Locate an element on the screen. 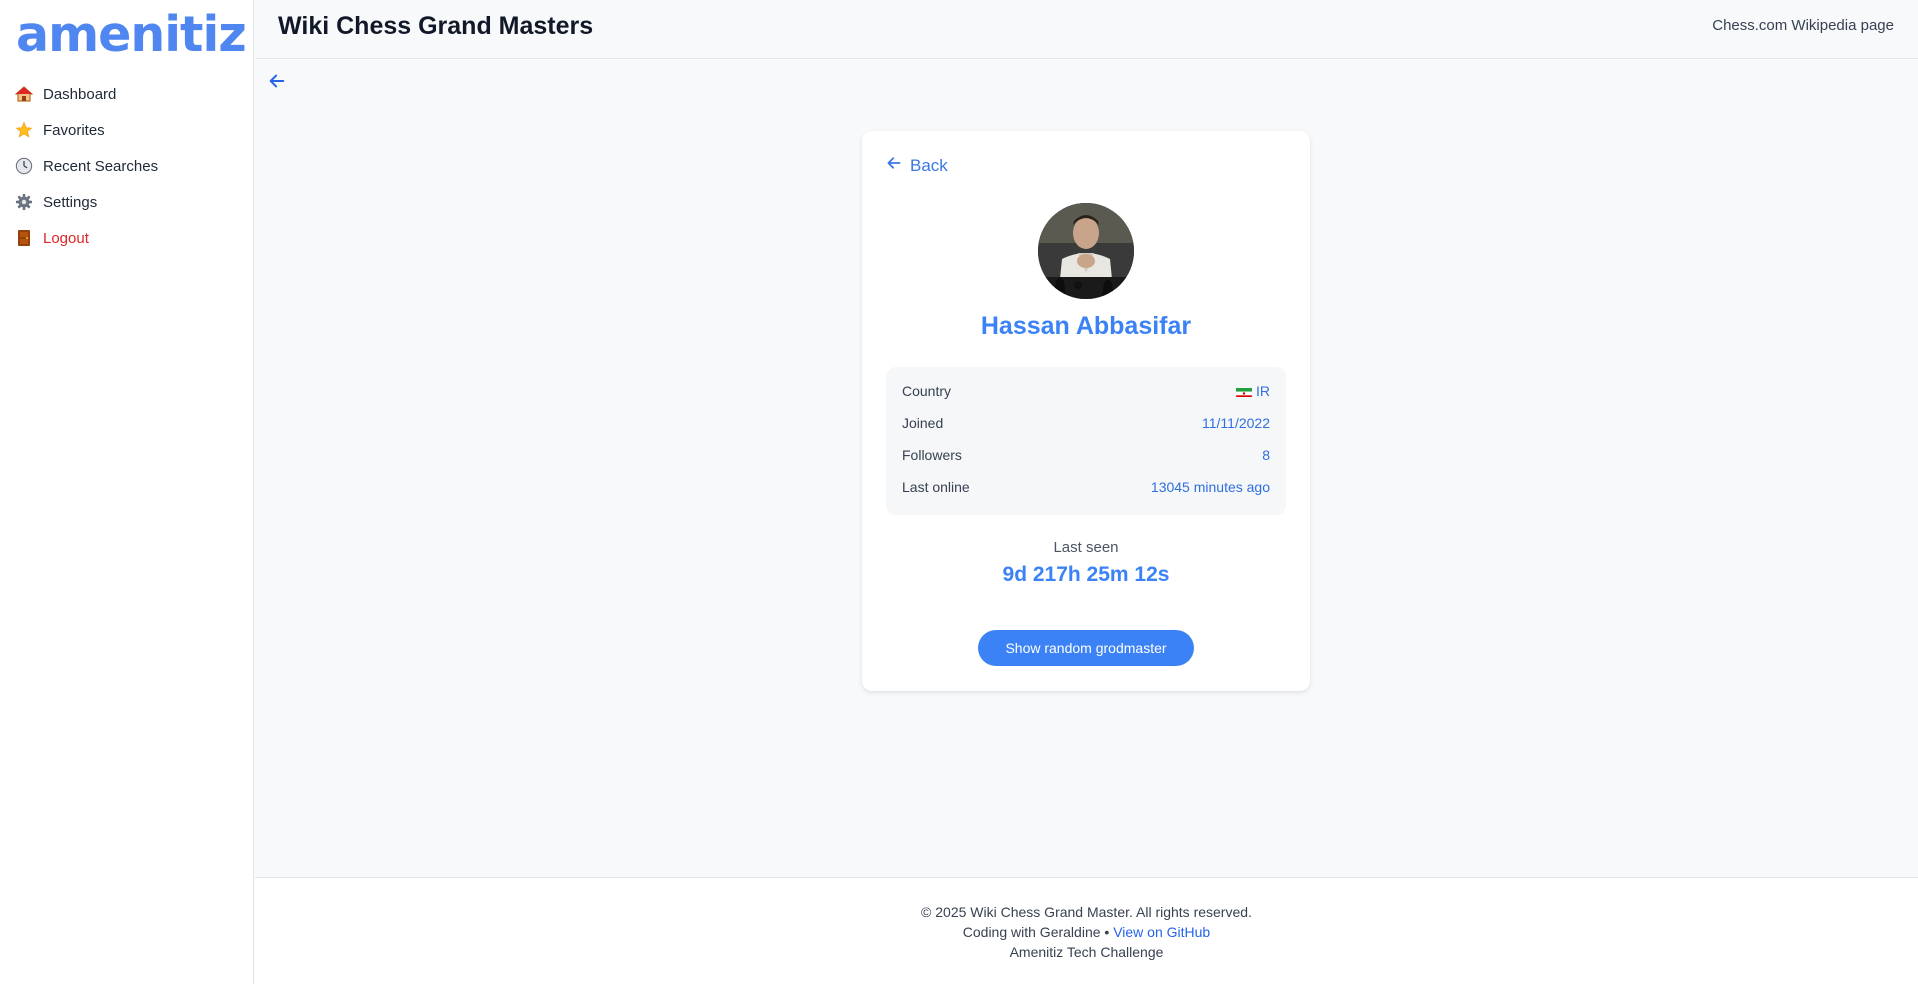 This screenshot has width=1918, height=984. github-link: View on GitHub is located at coordinates (1161, 932).